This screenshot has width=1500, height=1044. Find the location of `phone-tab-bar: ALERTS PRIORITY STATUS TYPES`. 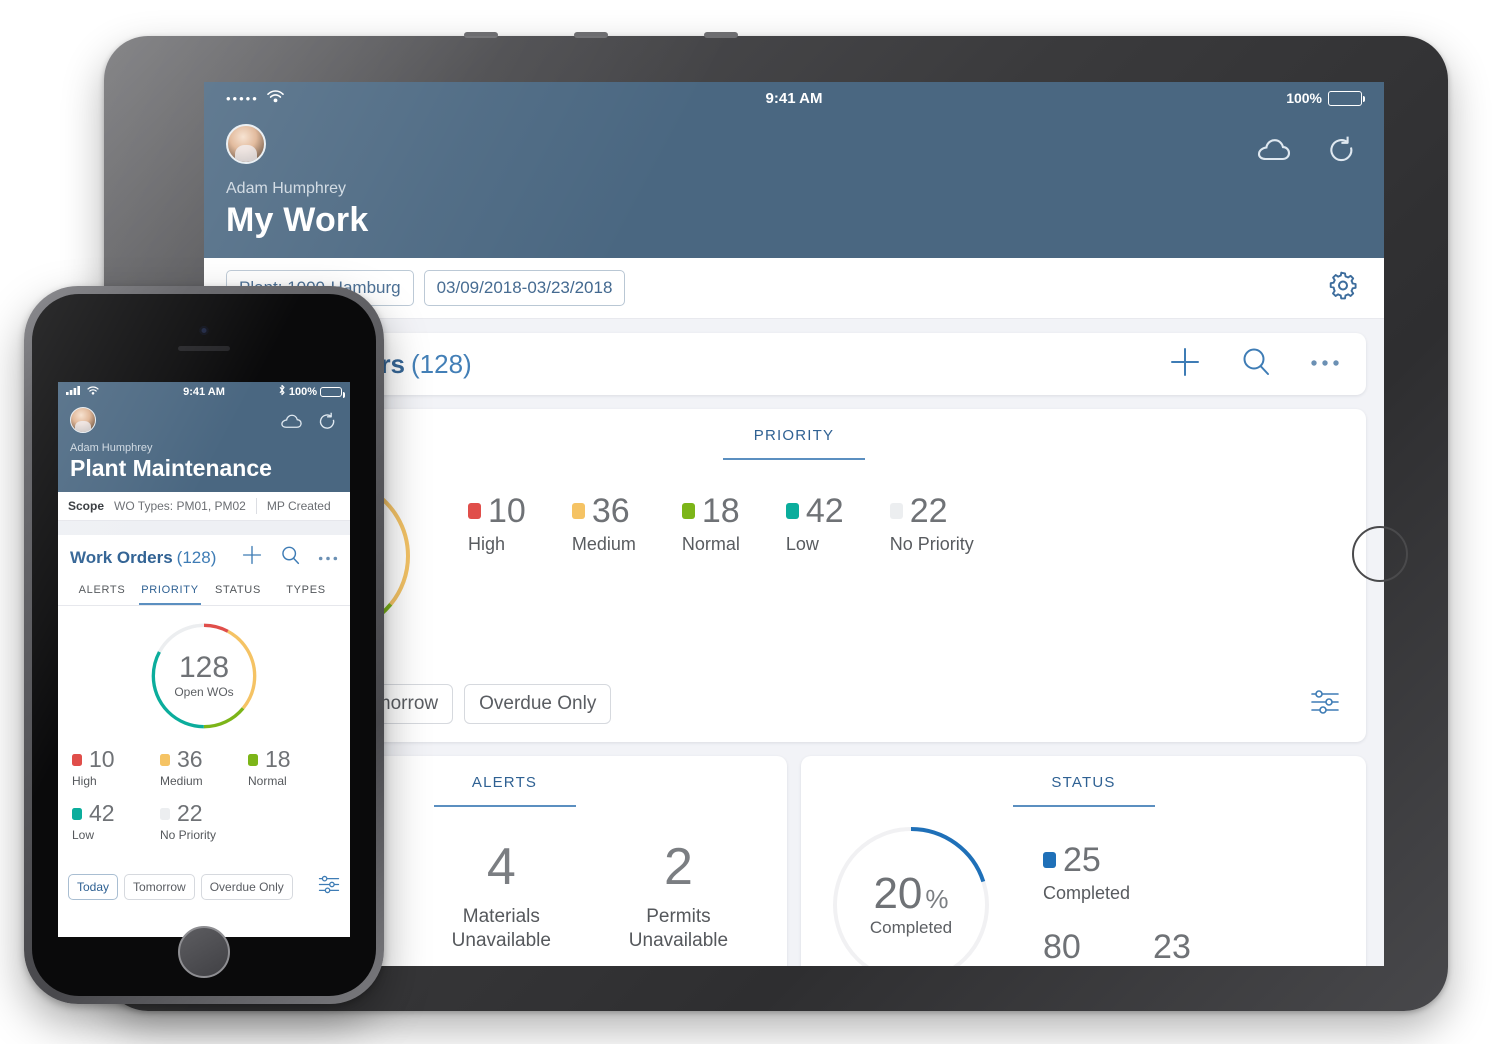

phone-tab-bar: ALERTS PRIORITY STATUS TYPES is located at coordinates (204, 590).